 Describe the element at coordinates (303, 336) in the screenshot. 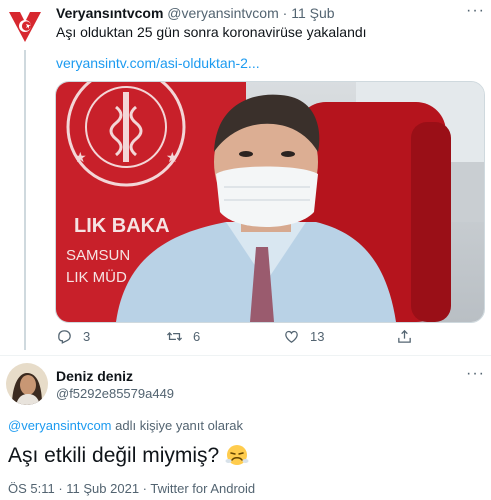

I see `like-action: 13` at that location.